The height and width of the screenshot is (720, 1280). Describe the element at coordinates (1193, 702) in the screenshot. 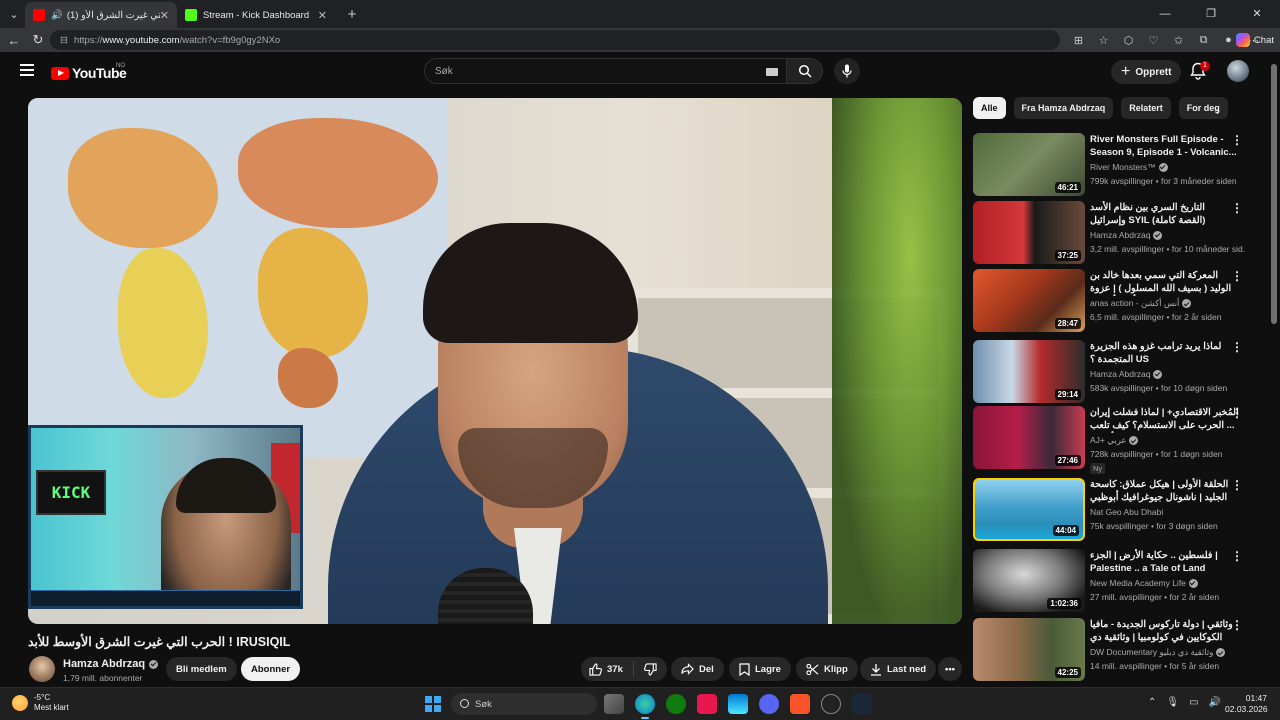

I see `display-icon: ▭` at that location.